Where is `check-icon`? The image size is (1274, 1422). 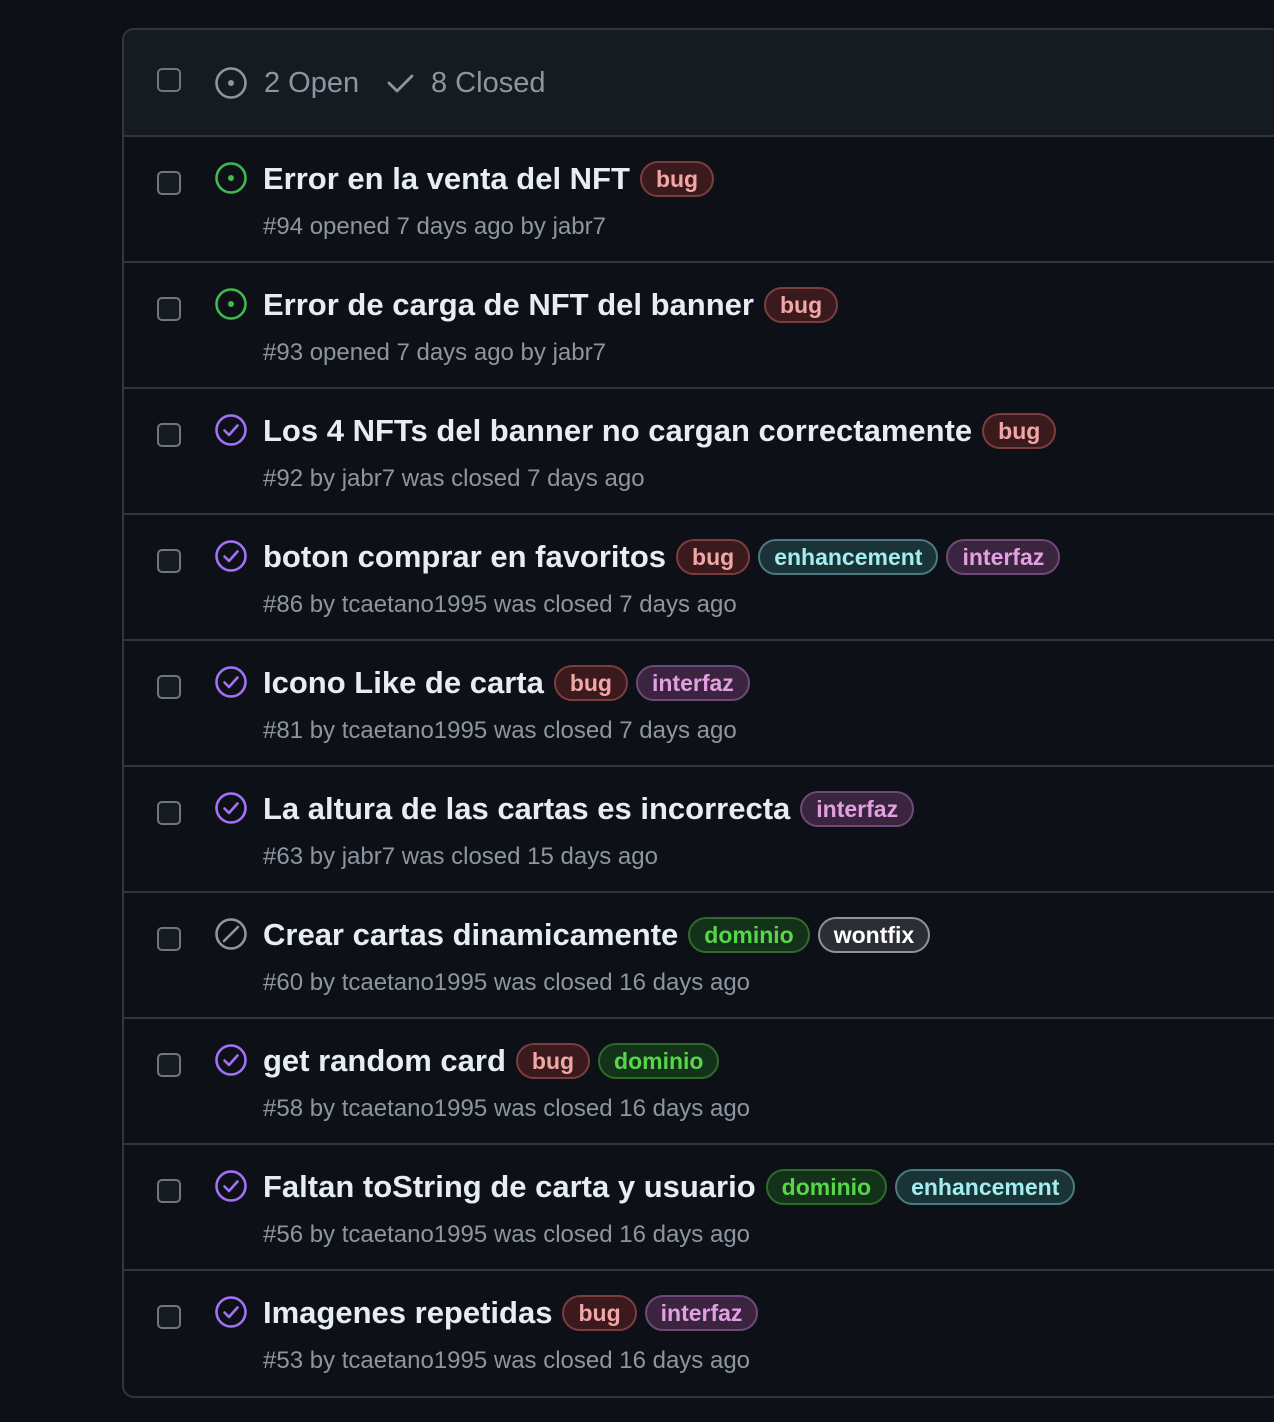 check-icon is located at coordinates (400, 83).